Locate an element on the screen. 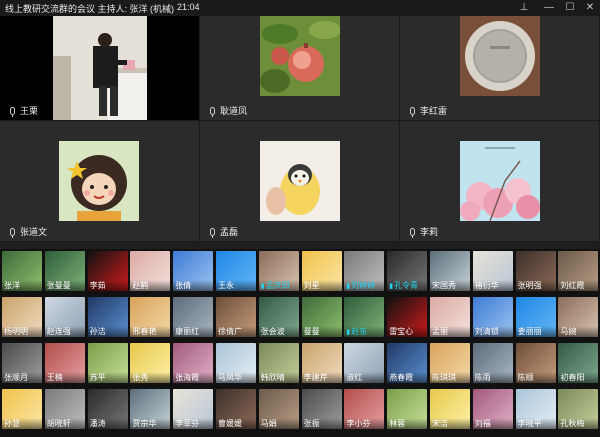 This screenshot has height=437, width=600. close-button: ✕ is located at coordinates (589, 8).